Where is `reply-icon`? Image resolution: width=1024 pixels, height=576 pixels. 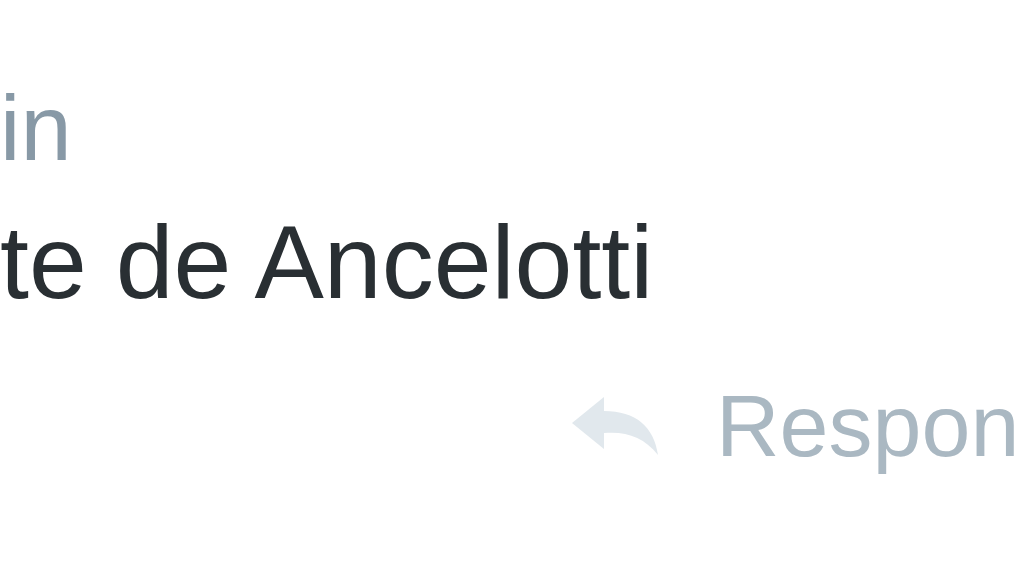 reply-icon is located at coordinates (615, 426).